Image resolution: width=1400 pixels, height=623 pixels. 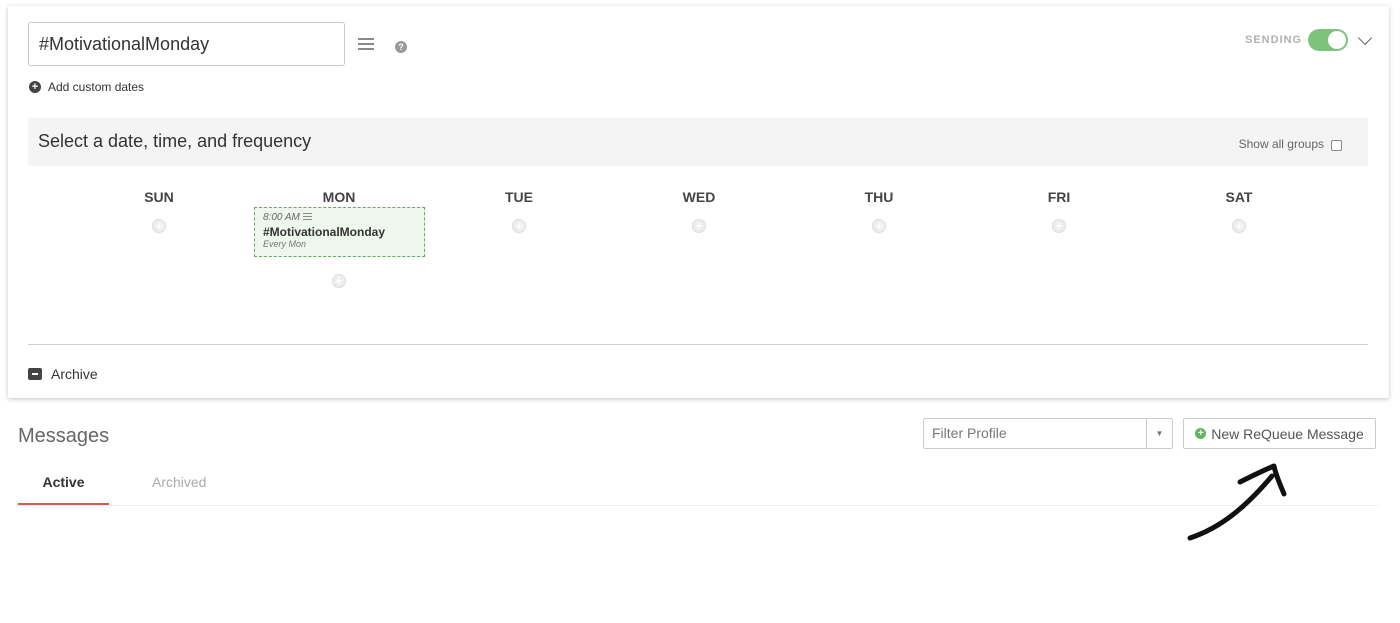 I want to click on add-custom-dates-label: Add custom dates, so click(x=96, y=87).